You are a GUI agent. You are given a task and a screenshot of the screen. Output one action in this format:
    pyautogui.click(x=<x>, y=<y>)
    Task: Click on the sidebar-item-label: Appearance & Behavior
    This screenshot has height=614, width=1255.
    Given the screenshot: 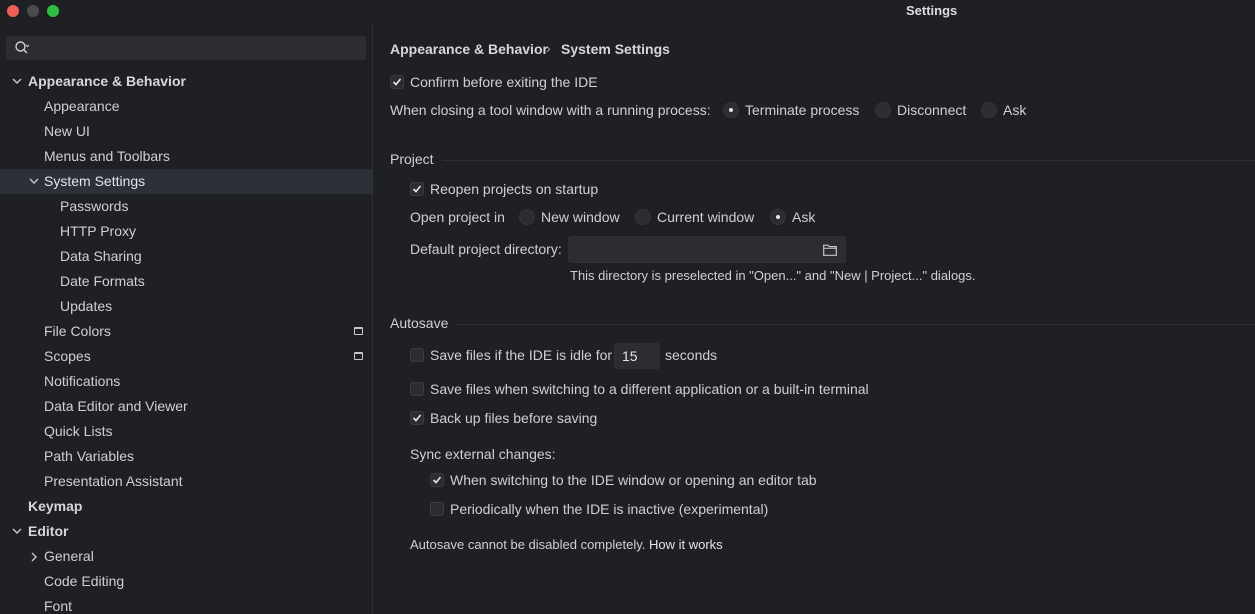 What is the action you would take?
    pyautogui.click(x=107, y=81)
    